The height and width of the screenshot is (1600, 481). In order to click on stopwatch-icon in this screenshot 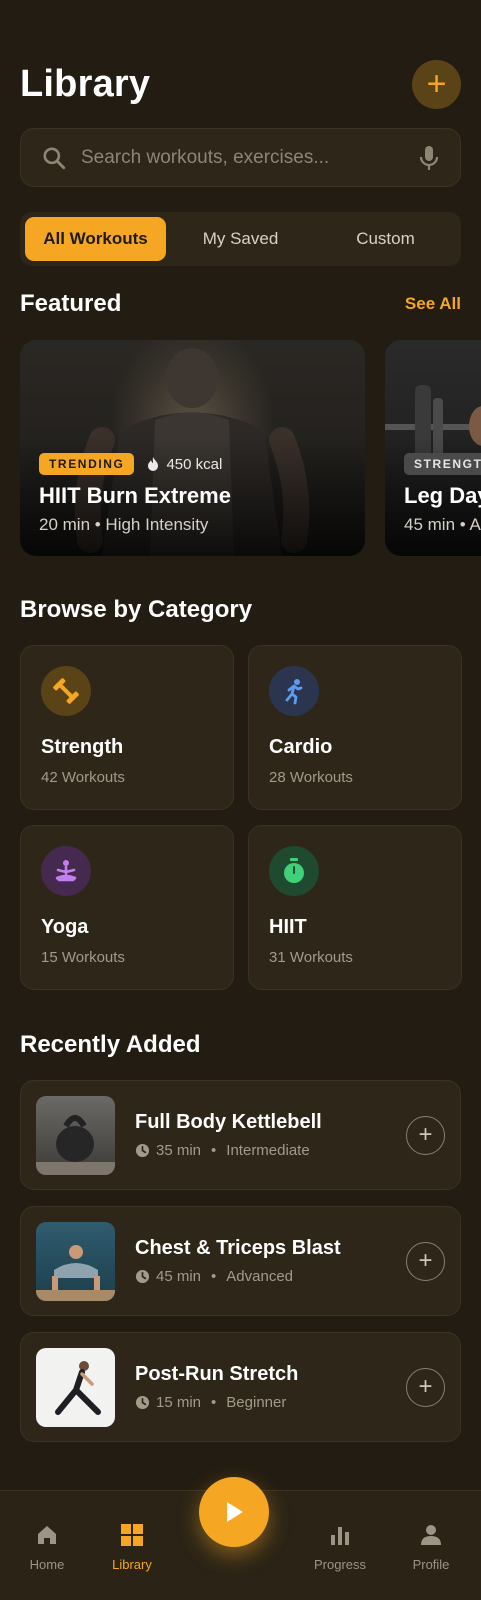, I will do `click(294, 871)`.